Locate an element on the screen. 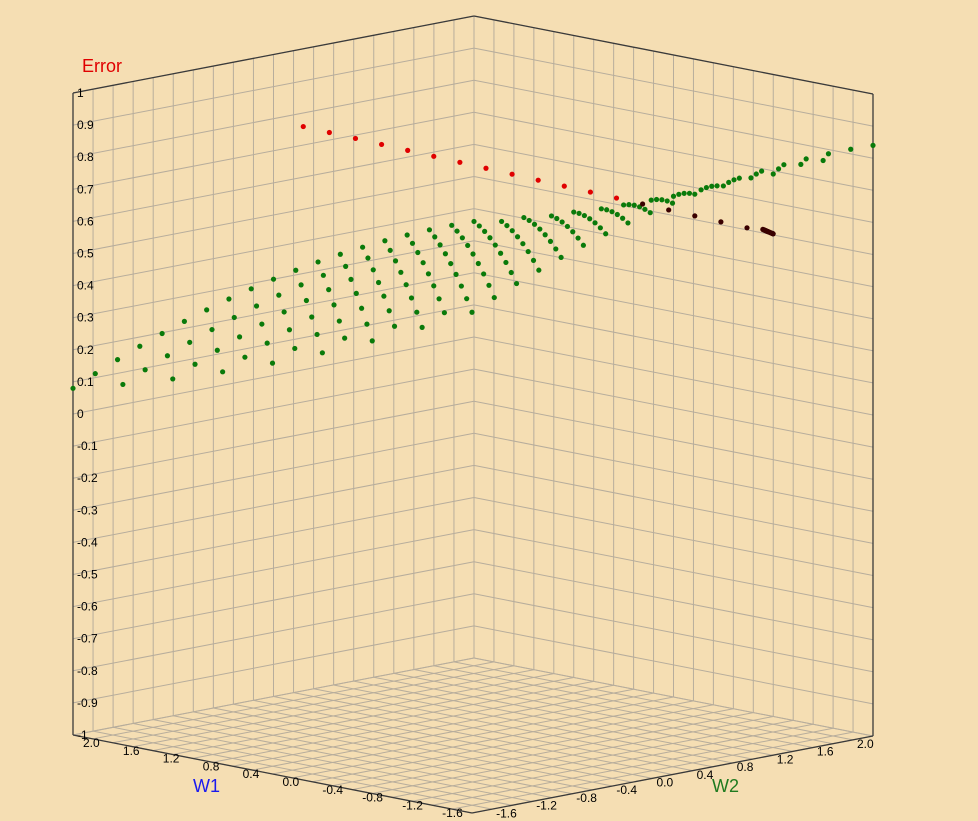  z-tick-label: 0.7 is located at coordinates (85, 189).